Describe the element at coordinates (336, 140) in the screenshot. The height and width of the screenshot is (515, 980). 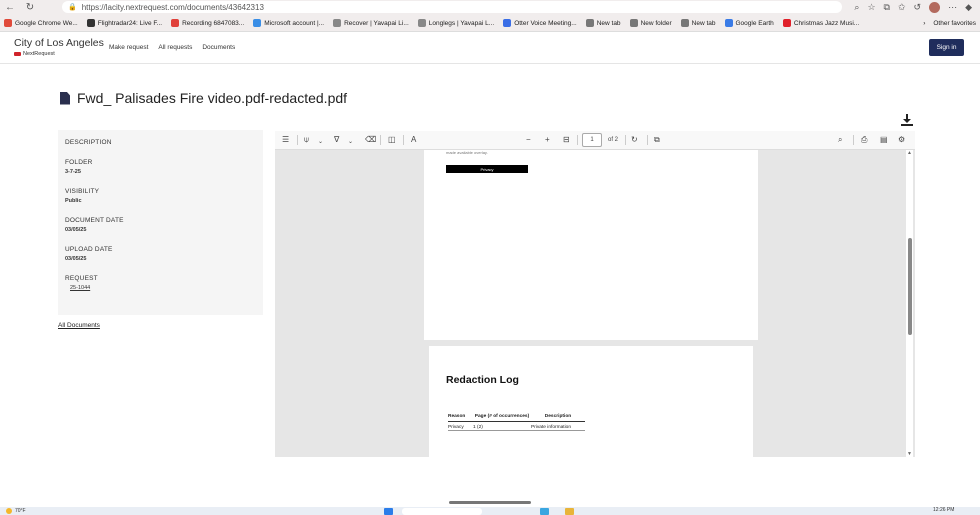
I see `draw-icon: ∇` at that location.